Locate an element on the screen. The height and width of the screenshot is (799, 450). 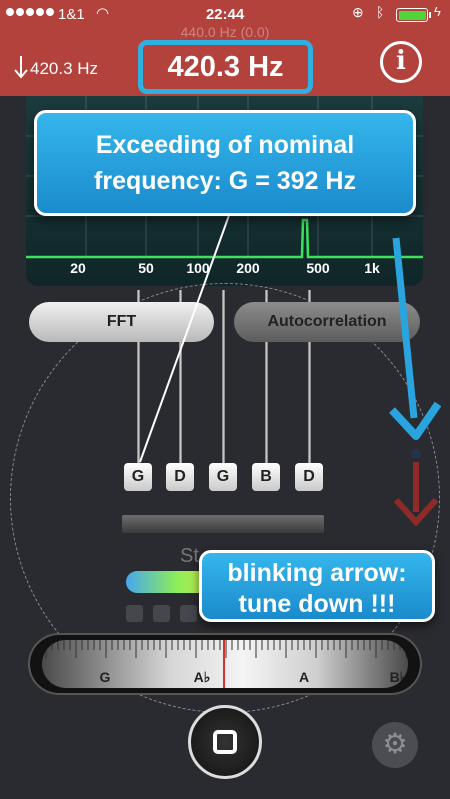
gear-icon: ⚙ is located at coordinates (395, 743).